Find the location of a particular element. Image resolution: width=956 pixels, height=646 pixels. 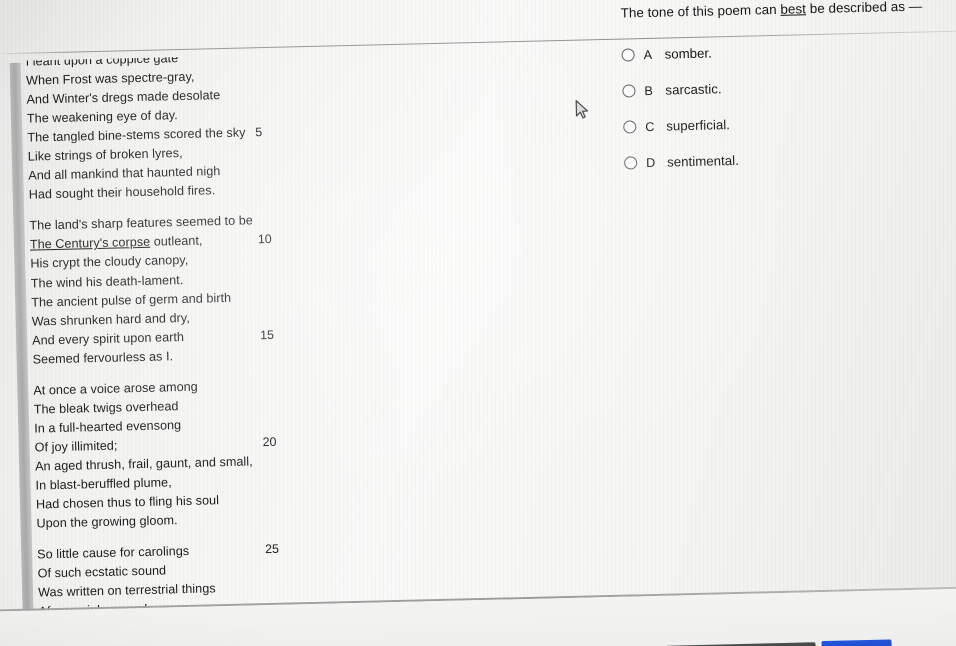

clear-answer-button is located at coordinates (741, 644).